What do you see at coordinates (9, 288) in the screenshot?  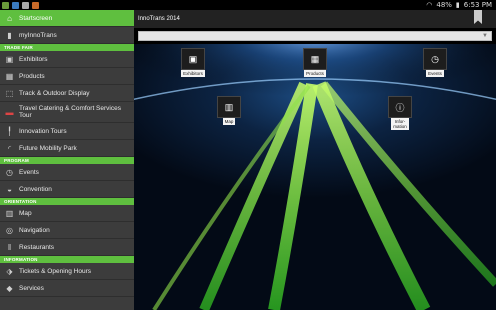 I see `handshake-icon: ◆` at bounding box center [9, 288].